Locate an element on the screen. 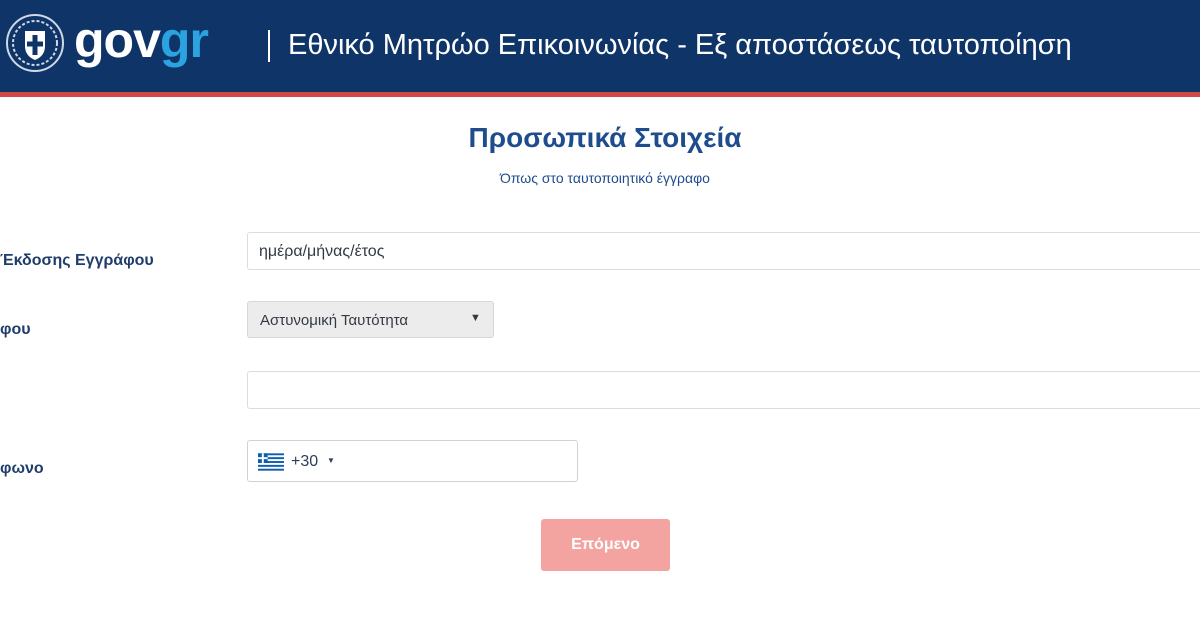 The image size is (1200, 630). dial-code: +30 is located at coordinates (304, 462).